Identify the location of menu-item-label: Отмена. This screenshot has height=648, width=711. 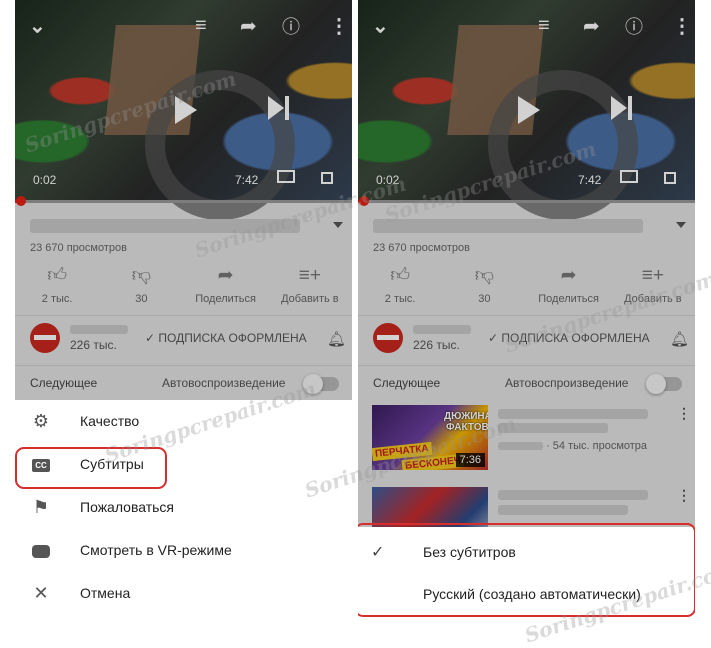
(105, 593).